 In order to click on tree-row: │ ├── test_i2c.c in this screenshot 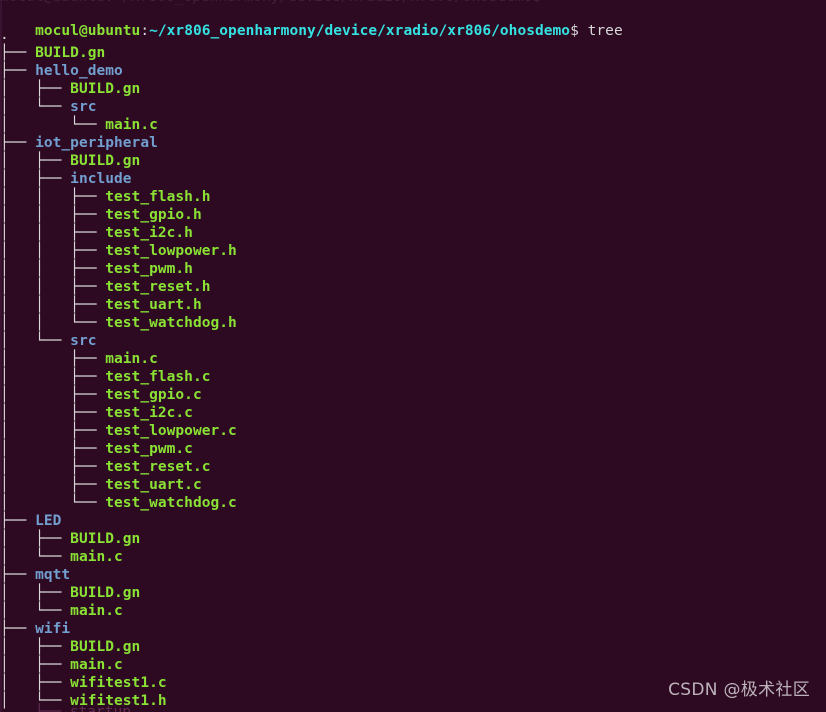, I will do `click(413, 413)`.